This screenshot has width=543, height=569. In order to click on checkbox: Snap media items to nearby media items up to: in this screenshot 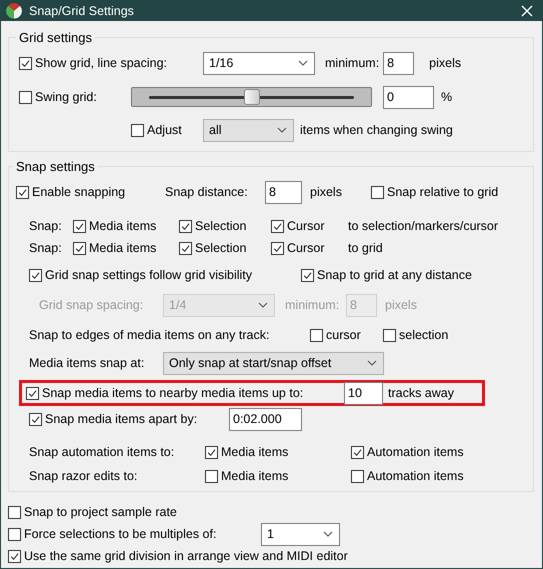, I will do `click(185, 393)`.